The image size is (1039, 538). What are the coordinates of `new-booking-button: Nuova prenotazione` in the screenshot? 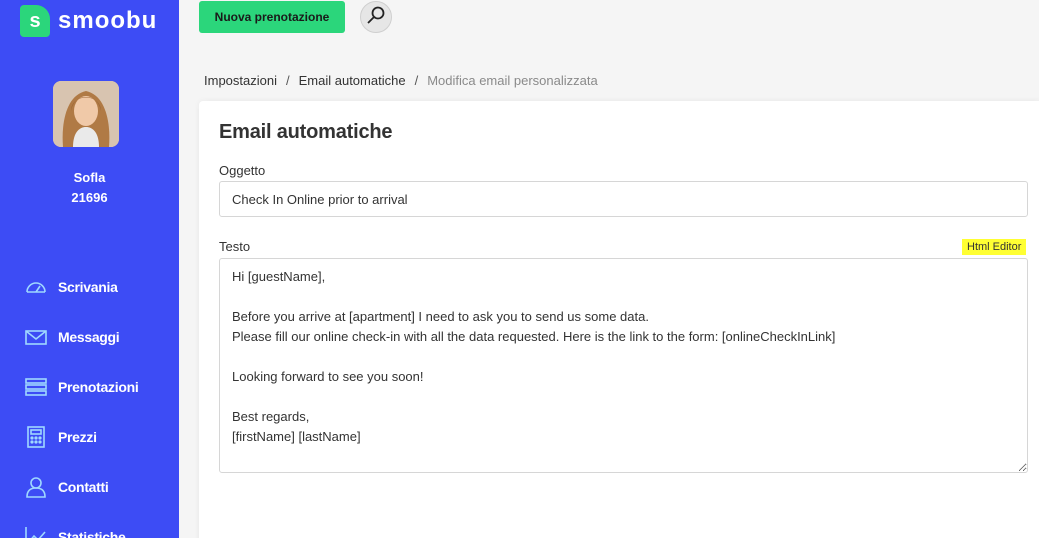 It's located at (272, 17).